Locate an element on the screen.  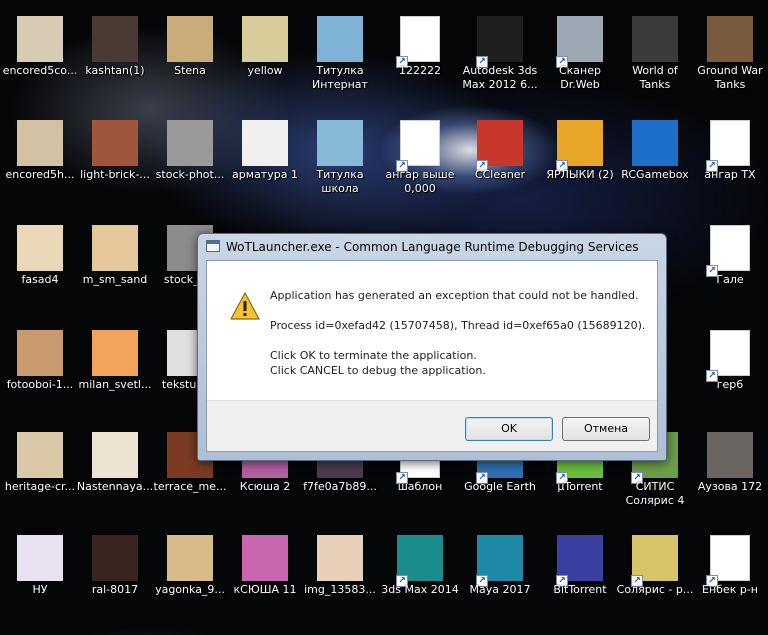
ok-button: OK is located at coordinates (509, 429).